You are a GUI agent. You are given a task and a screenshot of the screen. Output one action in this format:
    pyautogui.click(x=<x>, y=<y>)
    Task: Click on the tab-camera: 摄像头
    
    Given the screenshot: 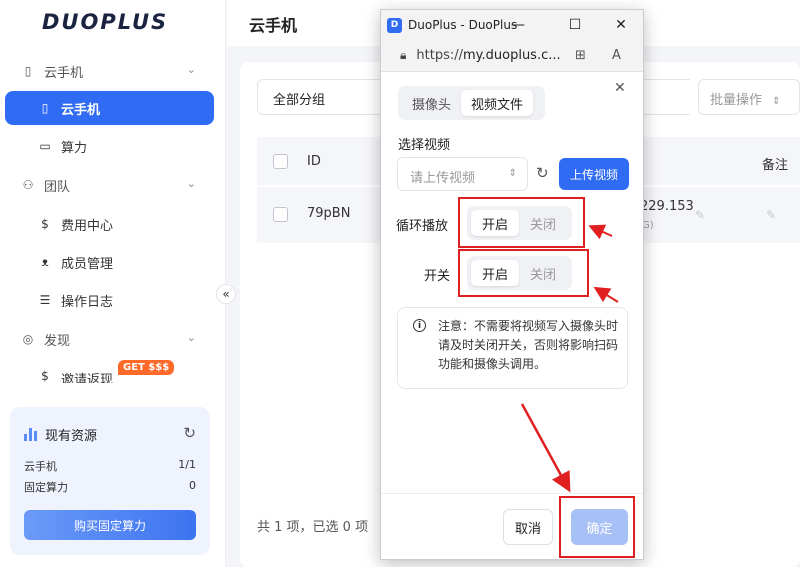 What is the action you would take?
    pyautogui.click(x=431, y=103)
    